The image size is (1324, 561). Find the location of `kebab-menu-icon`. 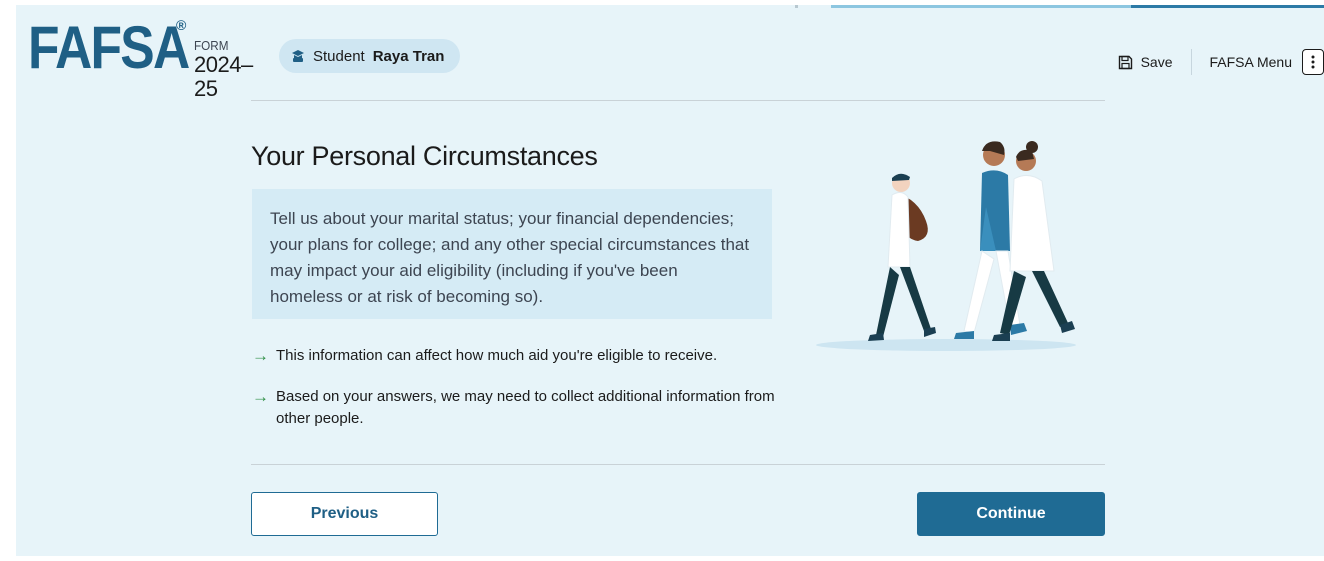

kebab-menu-icon is located at coordinates (1313, 62).